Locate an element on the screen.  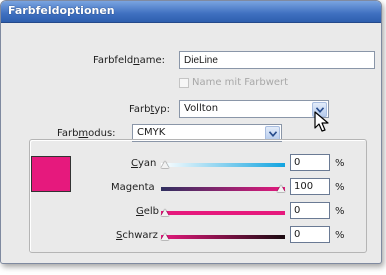
cyan-slider-track is located at coordinates (223, 165).